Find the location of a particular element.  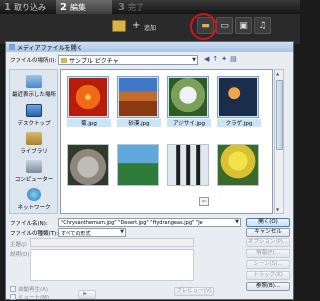

file-name: アジサイ.jpg is located at coordinates (189, 123).